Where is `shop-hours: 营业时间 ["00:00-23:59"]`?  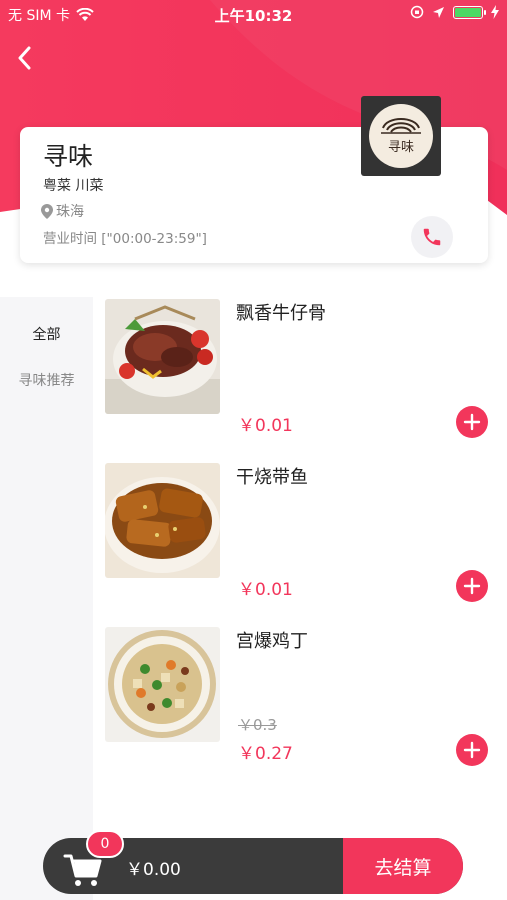
shop-hours: 营业时间 ["00:00-23:59"] is located at coordinates (125, 239).